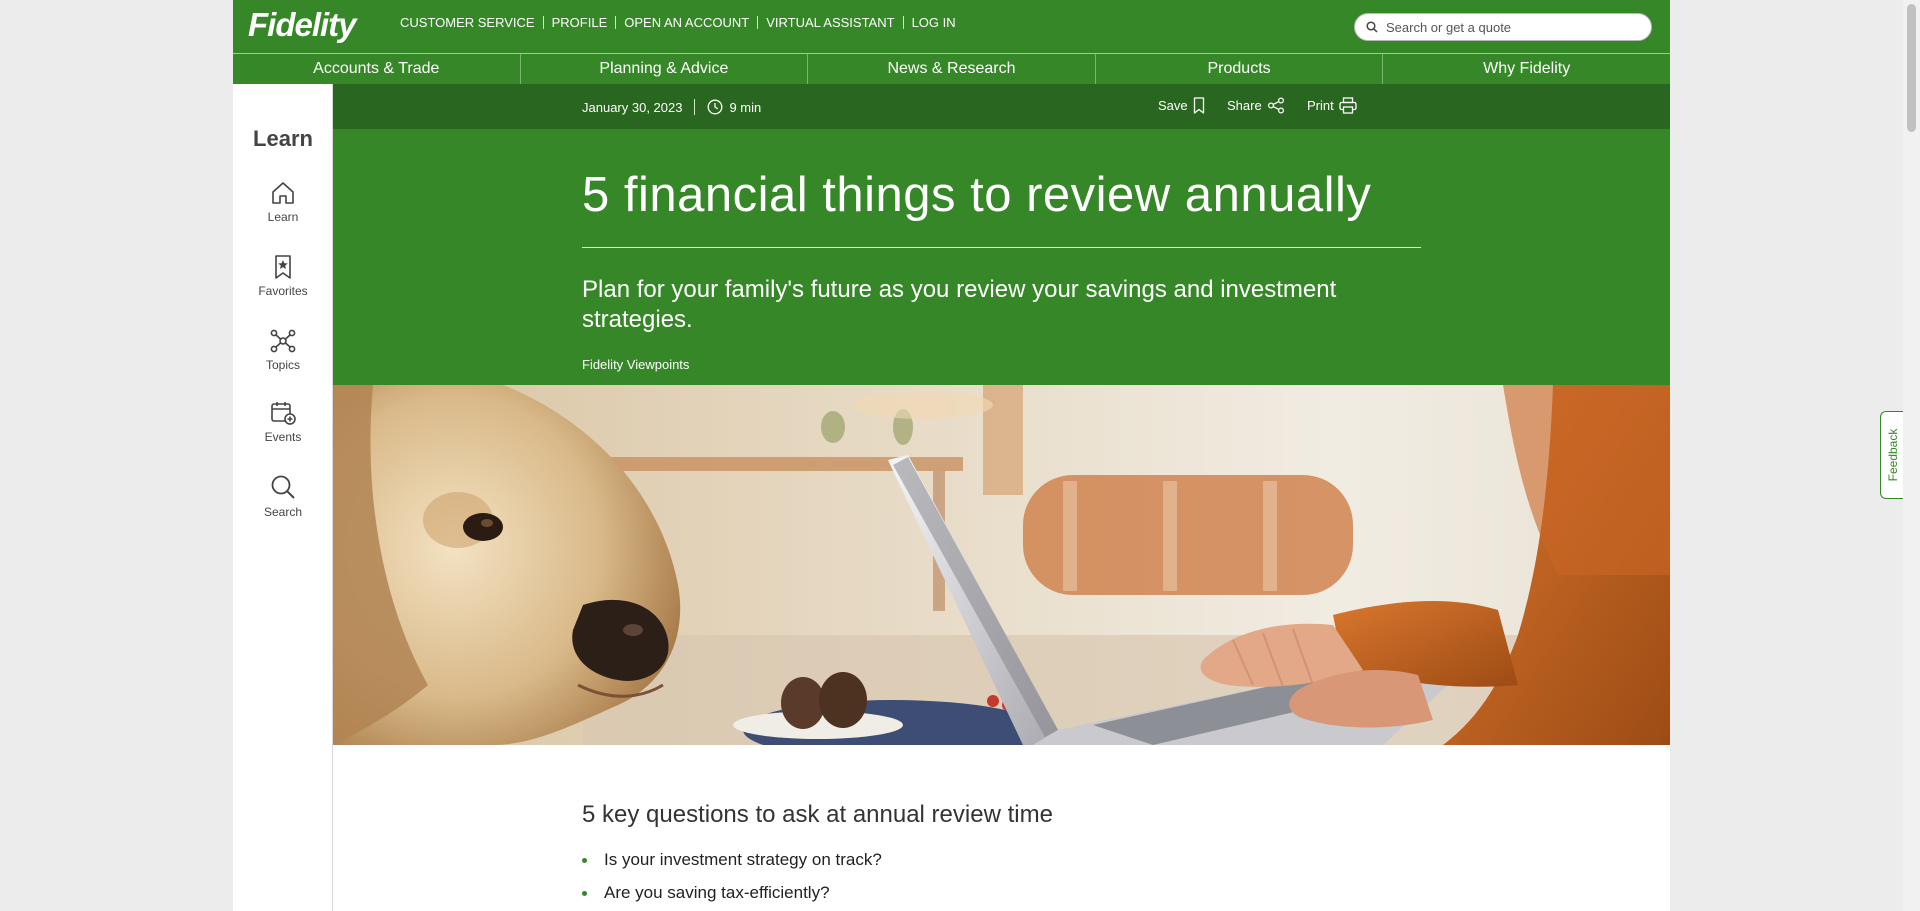  What do you see at coordinates (1911, 68) in the screenshot?
I see `scrollbar-thumb` at bounding box center [1911, 68].